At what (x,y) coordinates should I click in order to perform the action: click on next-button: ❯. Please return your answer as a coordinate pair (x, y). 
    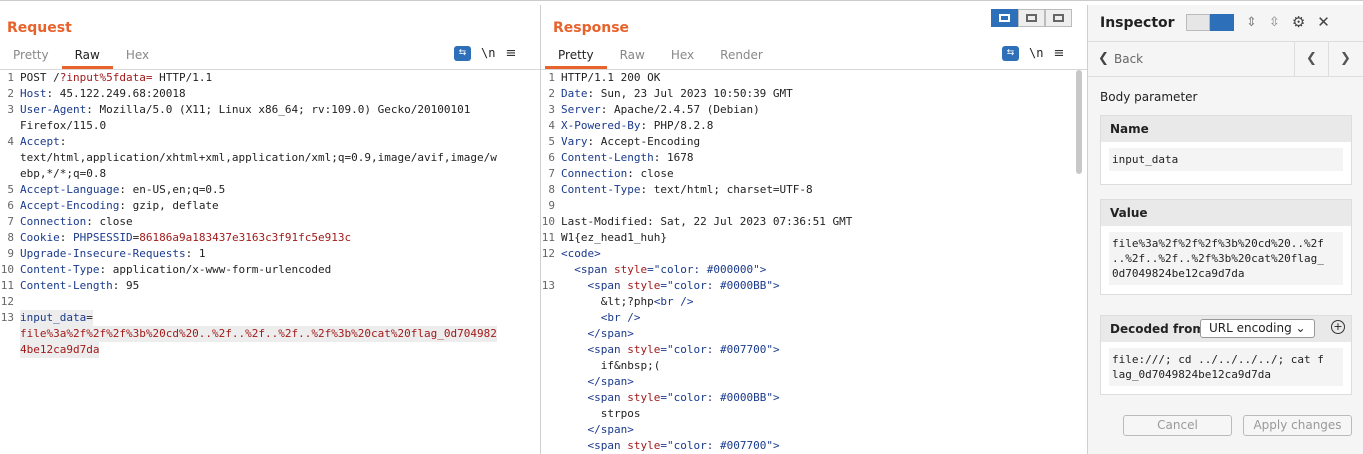
    Looking at the image, I should click on (1345, 59).